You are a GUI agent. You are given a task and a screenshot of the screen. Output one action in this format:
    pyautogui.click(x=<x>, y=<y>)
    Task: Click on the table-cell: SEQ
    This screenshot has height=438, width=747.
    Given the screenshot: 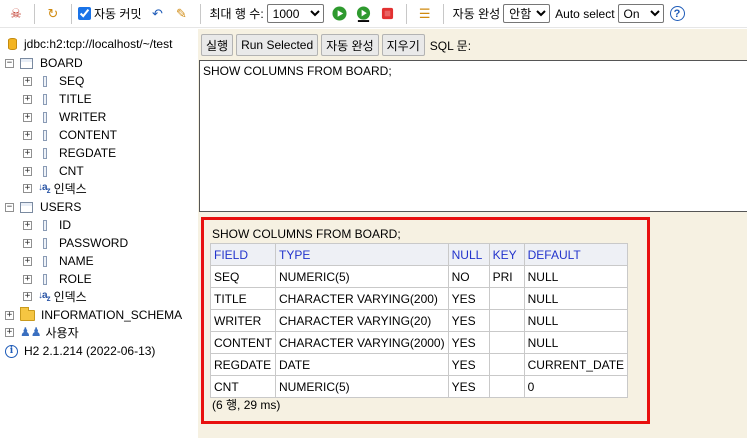 What is the action you would take?
    pyautogui.click(x=243, y=276)
    